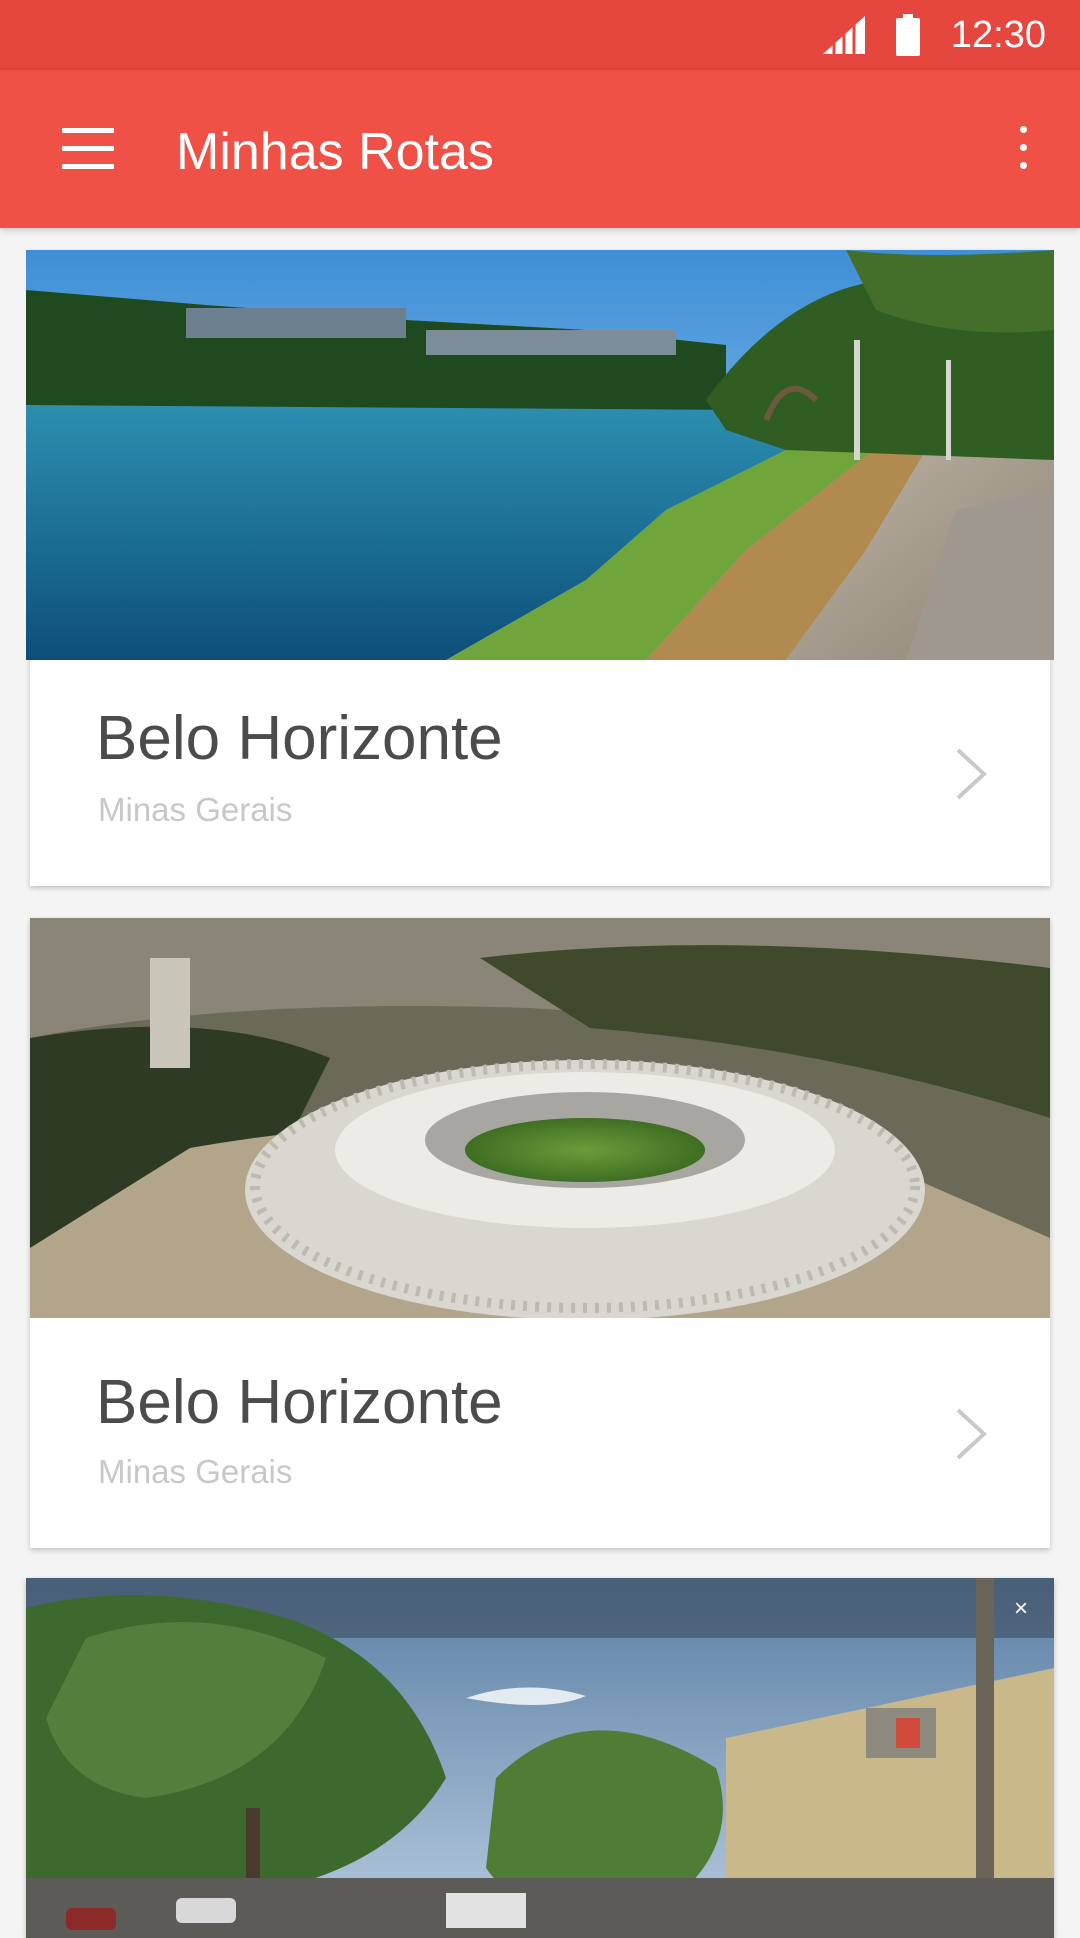 The image size is (1080, 1938). I want to click on battery-icon, so click(907, 35).